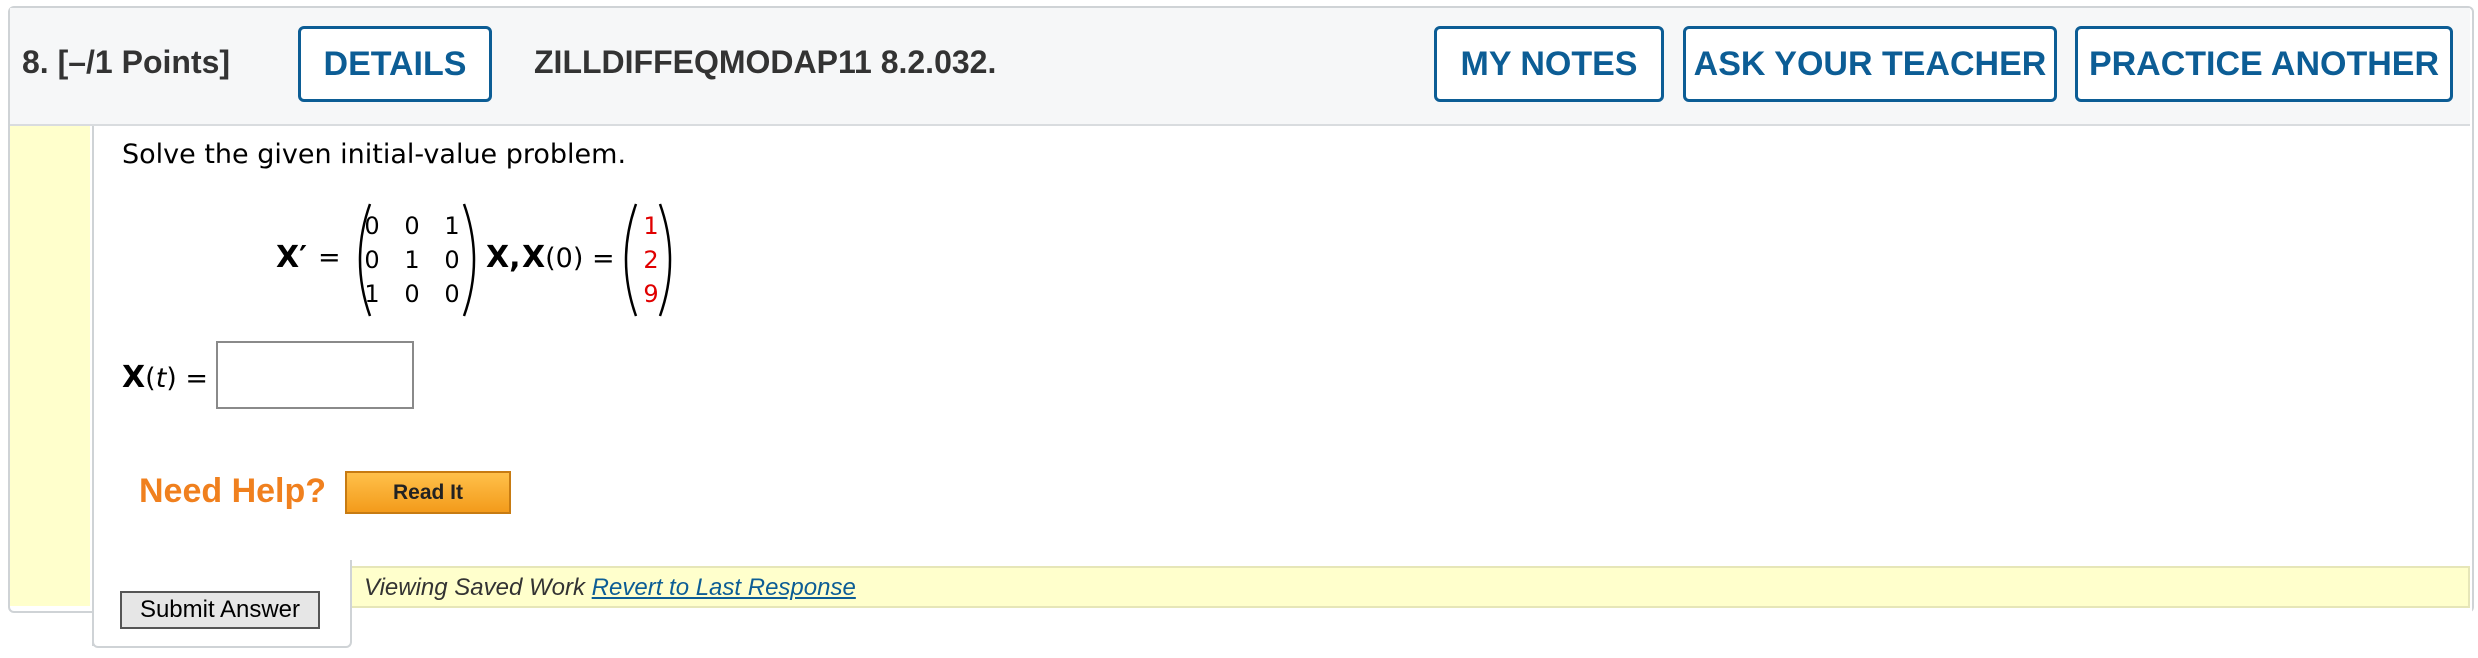 Image resolution: width=2478 pixels, height=658 pixels. What do you see at coordinates (329, 257) in the screenshot?
I see `equation-equals: =` at bounding box center [329, 257].